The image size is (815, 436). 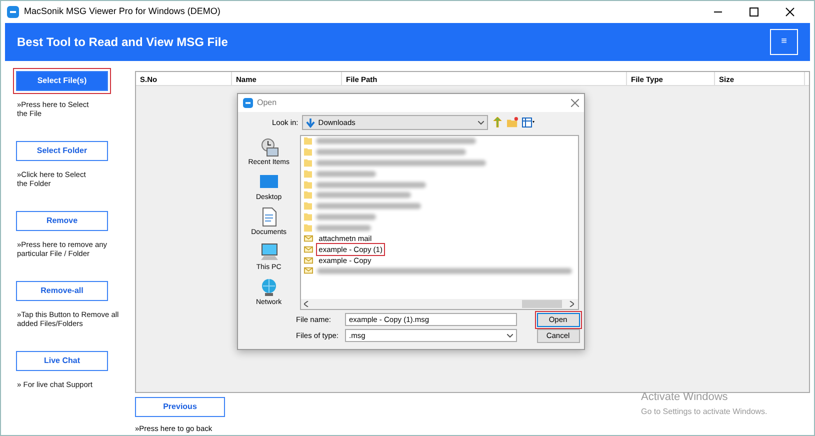 What do you see at coordinates (122, 42) in the screenshot?
I see `header-title: Best Tool to Read and View MSG File` at bounding box center [122, 42].